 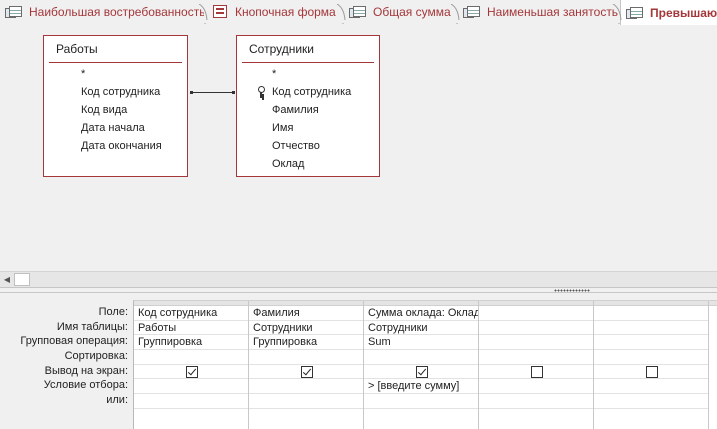 What do you see at coordinates (191, 328) in the screenshot?
I see `cell-table: Работы` at bounding box center [191, 328].